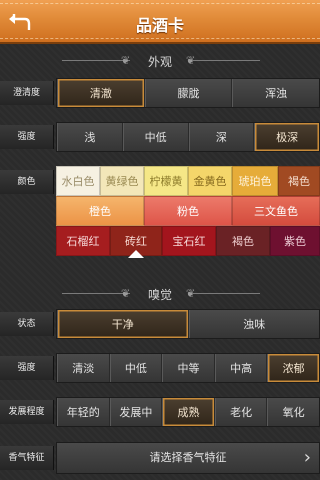 The image size is (320, 480). I want to click on section-title-nose: 嗅觉, so click(159, 295).